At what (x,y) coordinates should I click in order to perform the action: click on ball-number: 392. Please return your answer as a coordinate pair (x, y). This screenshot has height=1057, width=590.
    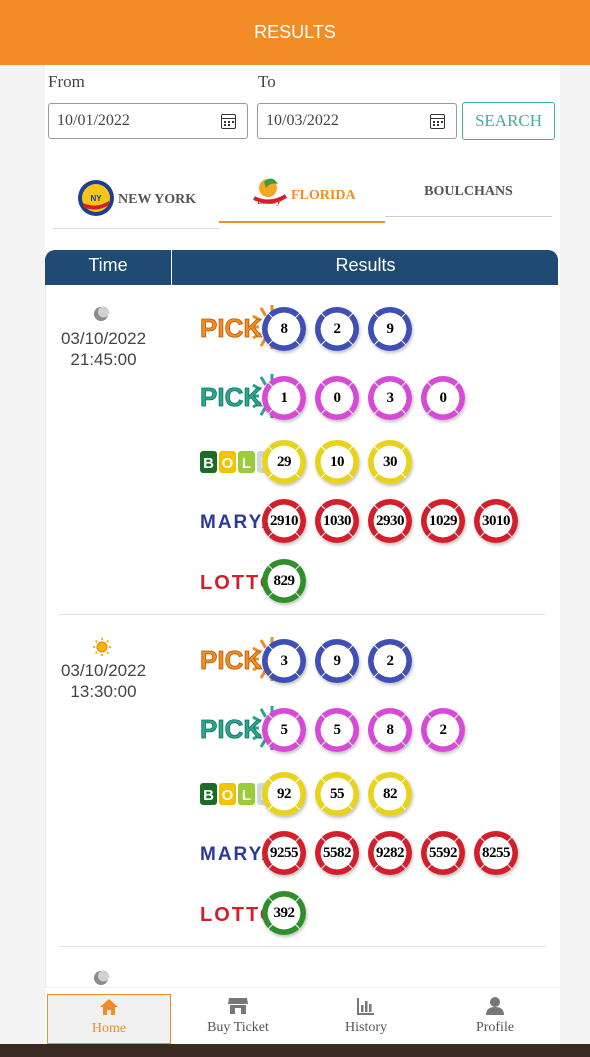
    Looking at the image, I should click on (284, 913).